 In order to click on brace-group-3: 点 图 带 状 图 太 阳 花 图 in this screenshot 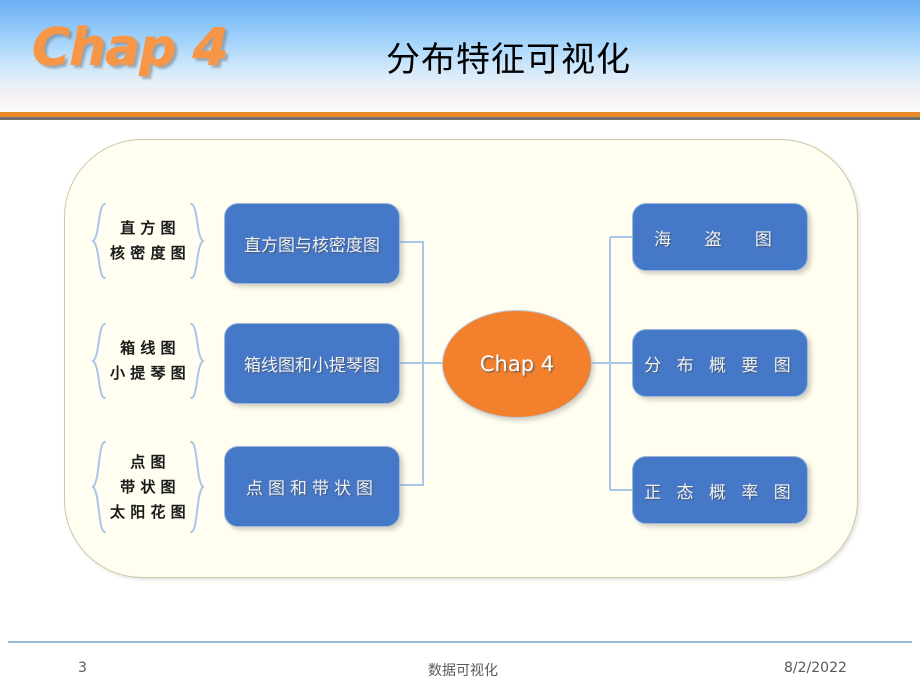, I will do `click(148, 487)`.